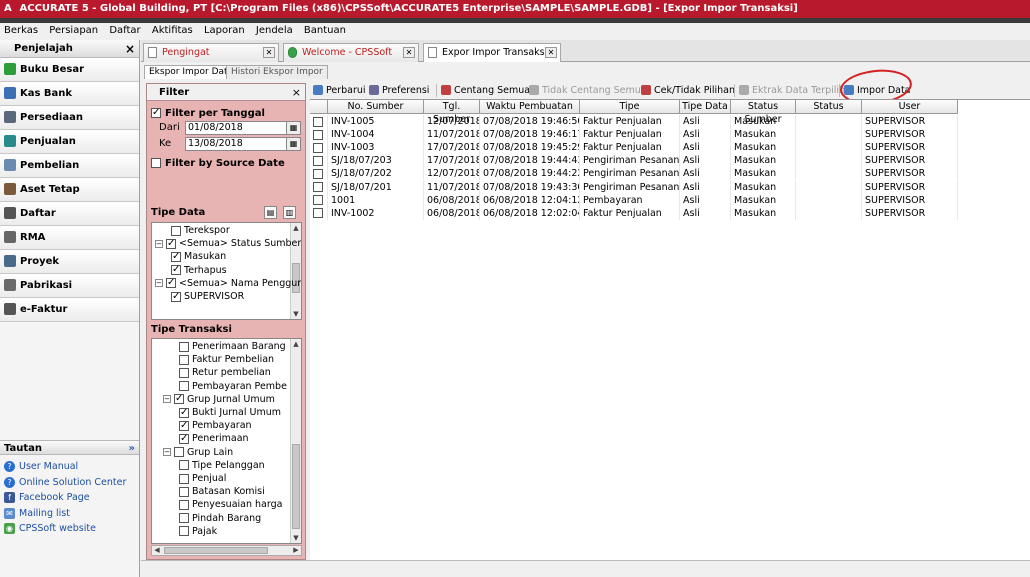  Describe the element at coordinates (211, 52) in the screenshot. I see `tab-pengingat: Pengingat ✕` at that location.